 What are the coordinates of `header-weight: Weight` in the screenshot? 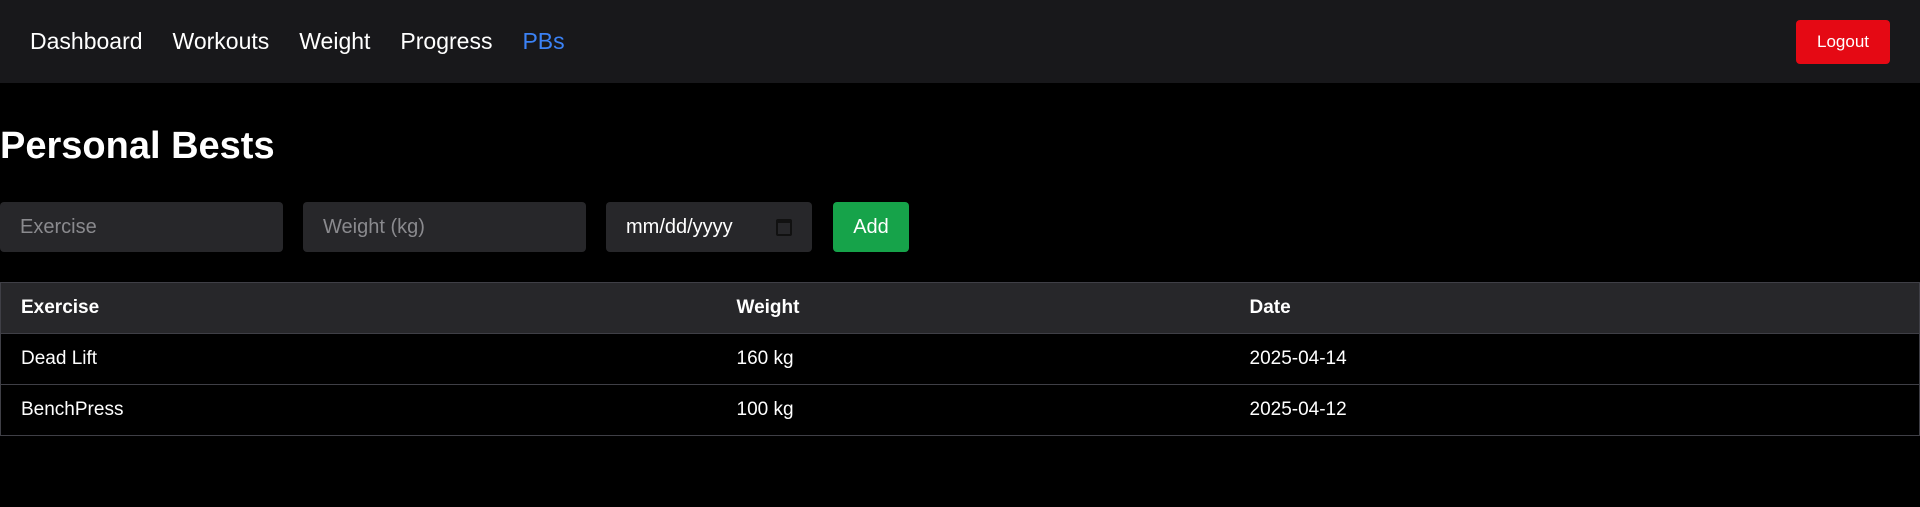 It's located at (973, 308).